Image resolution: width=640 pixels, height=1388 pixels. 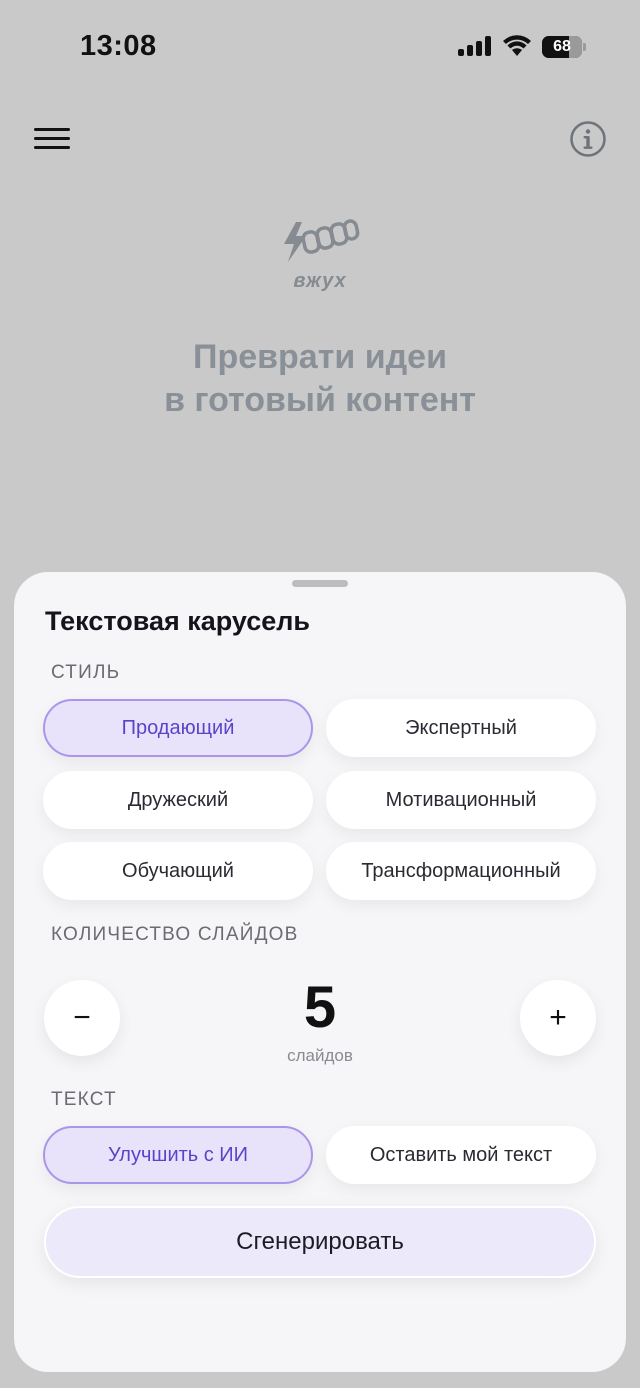 What do you see at coordinates (320, 379) in the screenshot?
I see `hero-title: Преврати идеи в готовый контент` at bounding box center [320, 379].